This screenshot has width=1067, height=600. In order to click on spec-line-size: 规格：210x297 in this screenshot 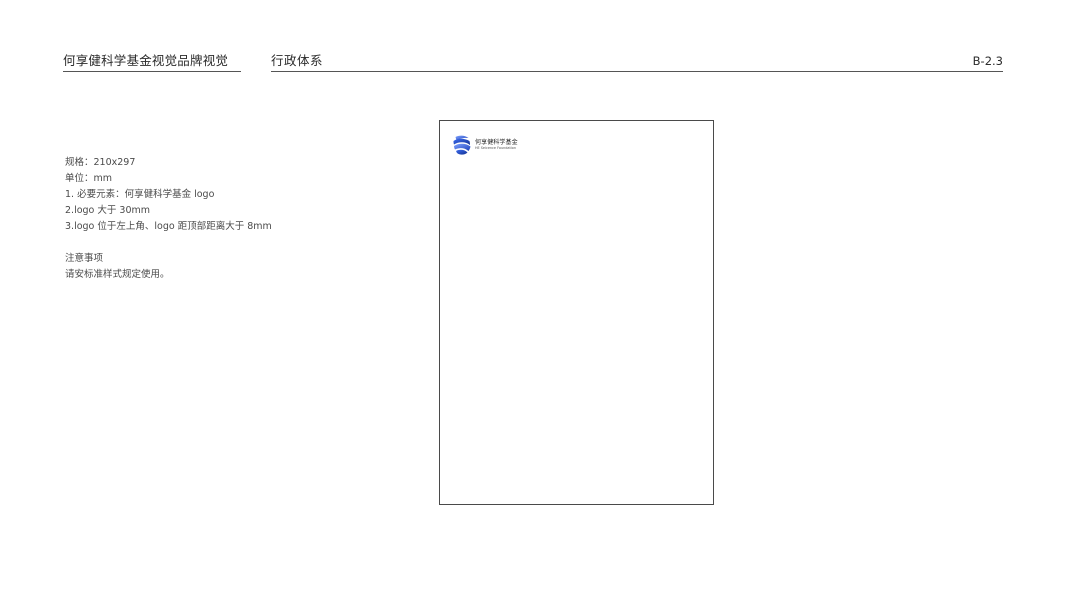, I will do `click(100, 162)`.